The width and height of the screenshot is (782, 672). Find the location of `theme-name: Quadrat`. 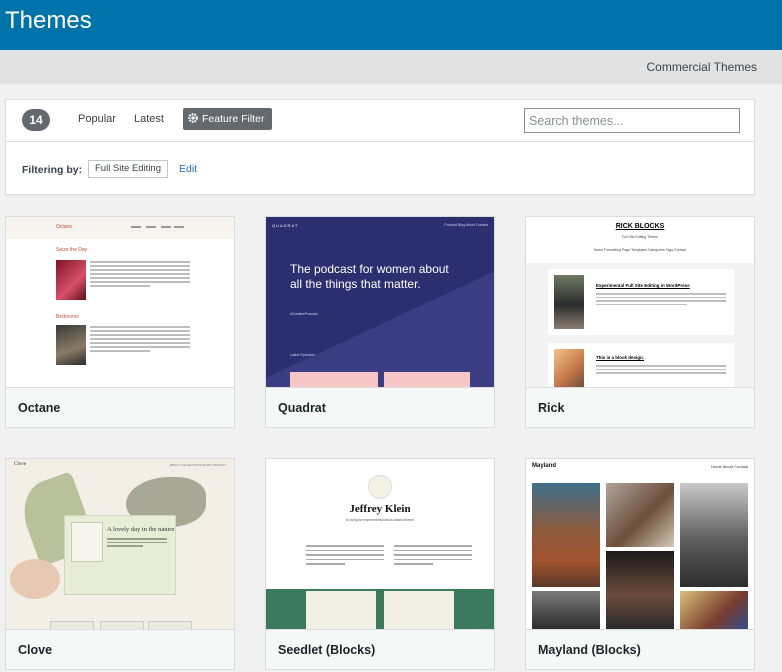

theme-name: Quadrat is located at coordinates (380, 407).